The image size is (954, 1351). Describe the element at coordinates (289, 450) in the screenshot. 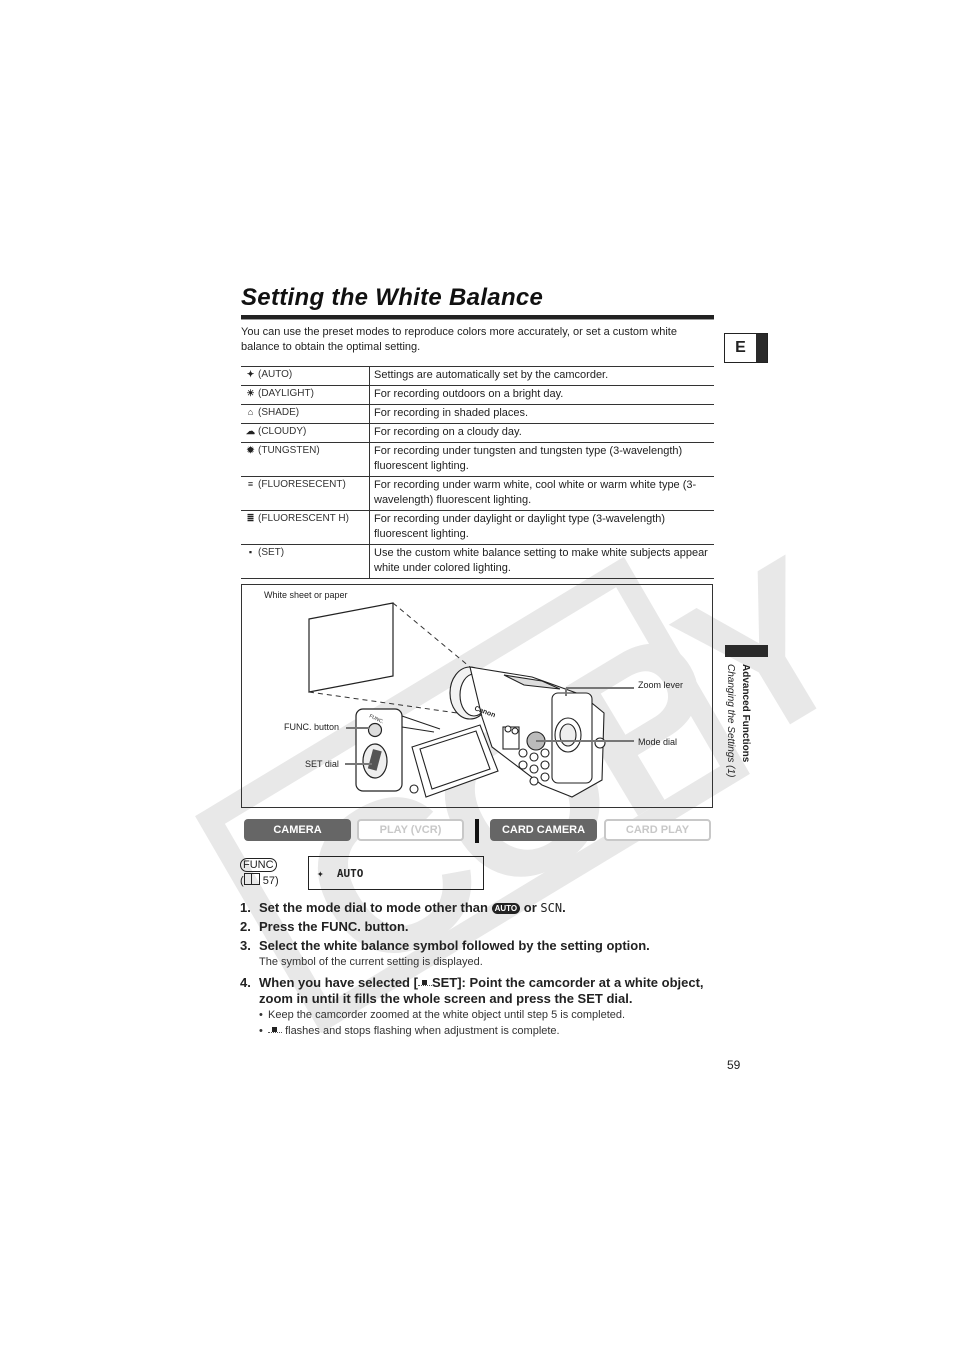

I see `wb-mode-label: (TUNGSTEN)` at that location.